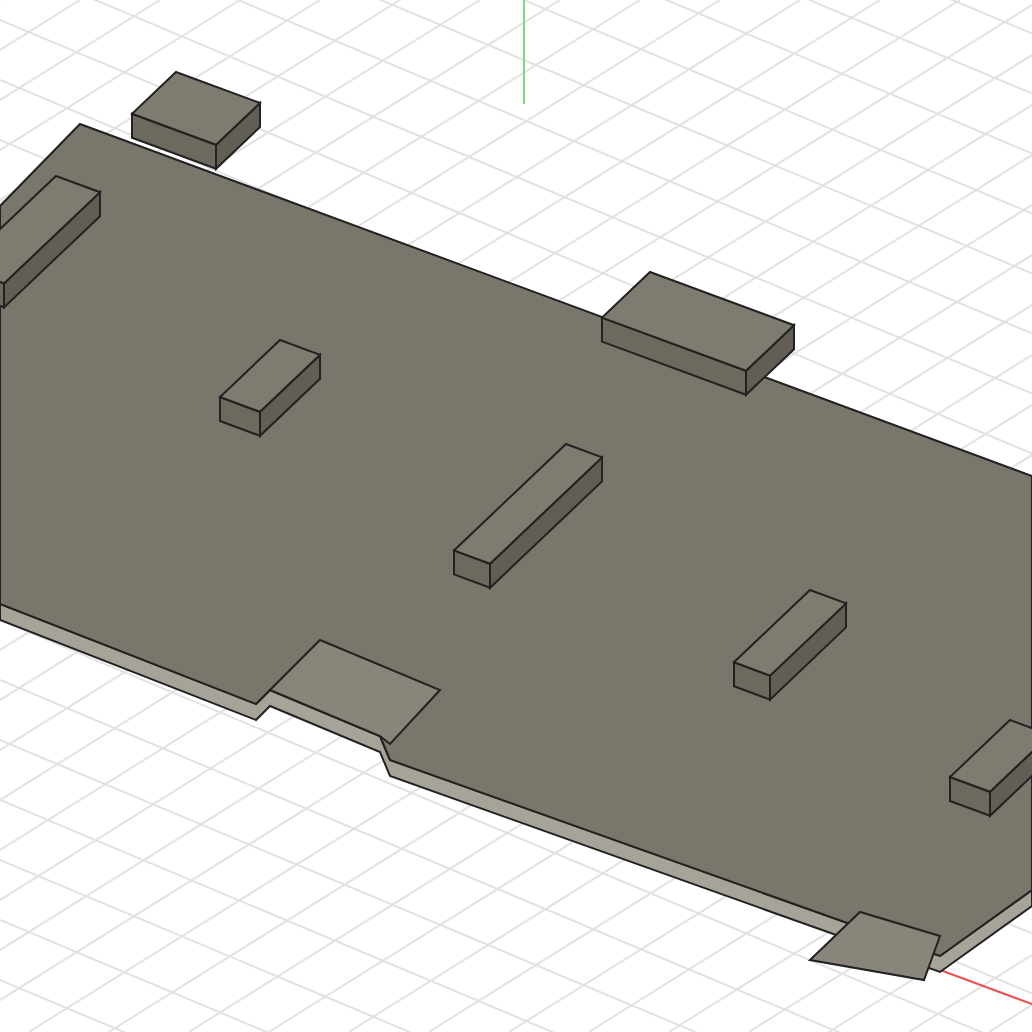  What do you see at coordinates (524, 52) in the screenshot?
I see `y-axis-line` at bounding box center [524, 52].